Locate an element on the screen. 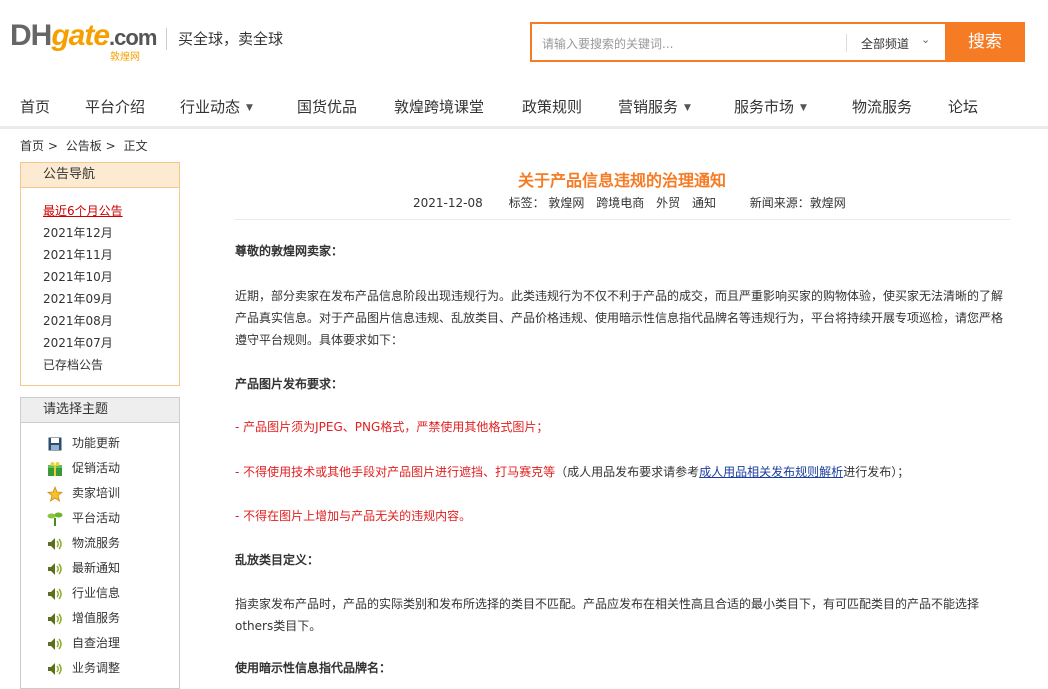 The height and width of the screenshot is (689, 1048). logo-wordmark: DHgate.com is located at coordinates (83, 35).